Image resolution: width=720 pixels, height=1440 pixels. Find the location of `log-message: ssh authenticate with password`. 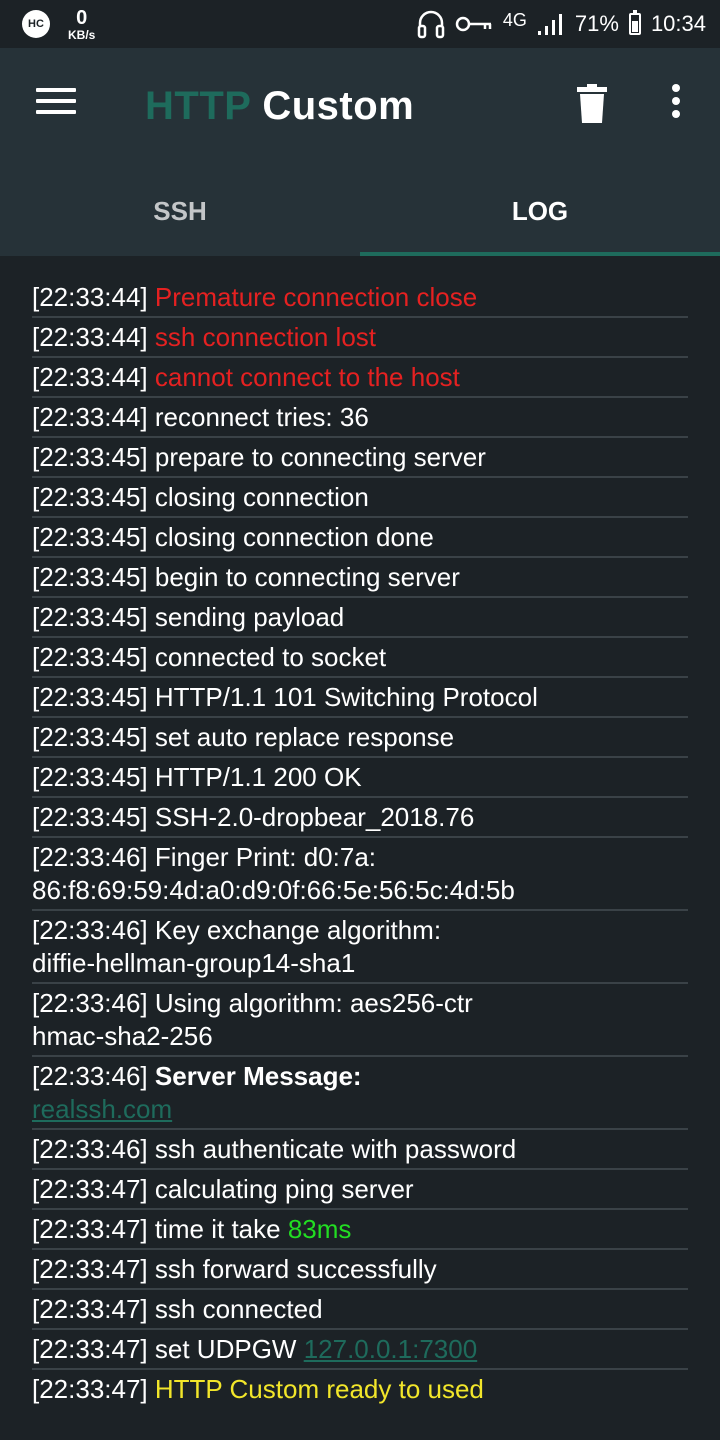

log-message: ssh authenticate with password is located at coordinates (335, 1149).